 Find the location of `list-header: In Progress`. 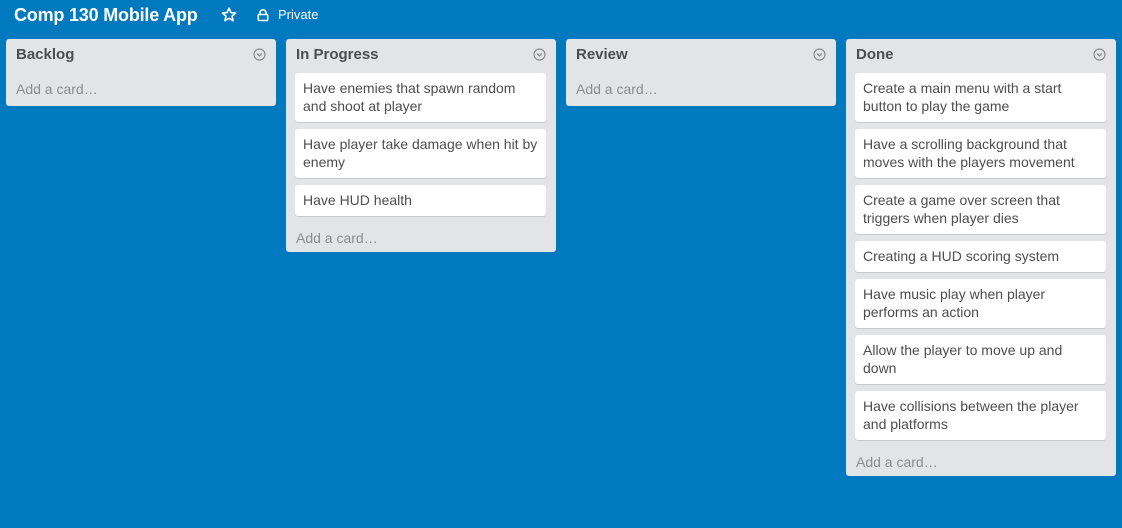

list-header: In Progress is located at coordinates (421, 54).